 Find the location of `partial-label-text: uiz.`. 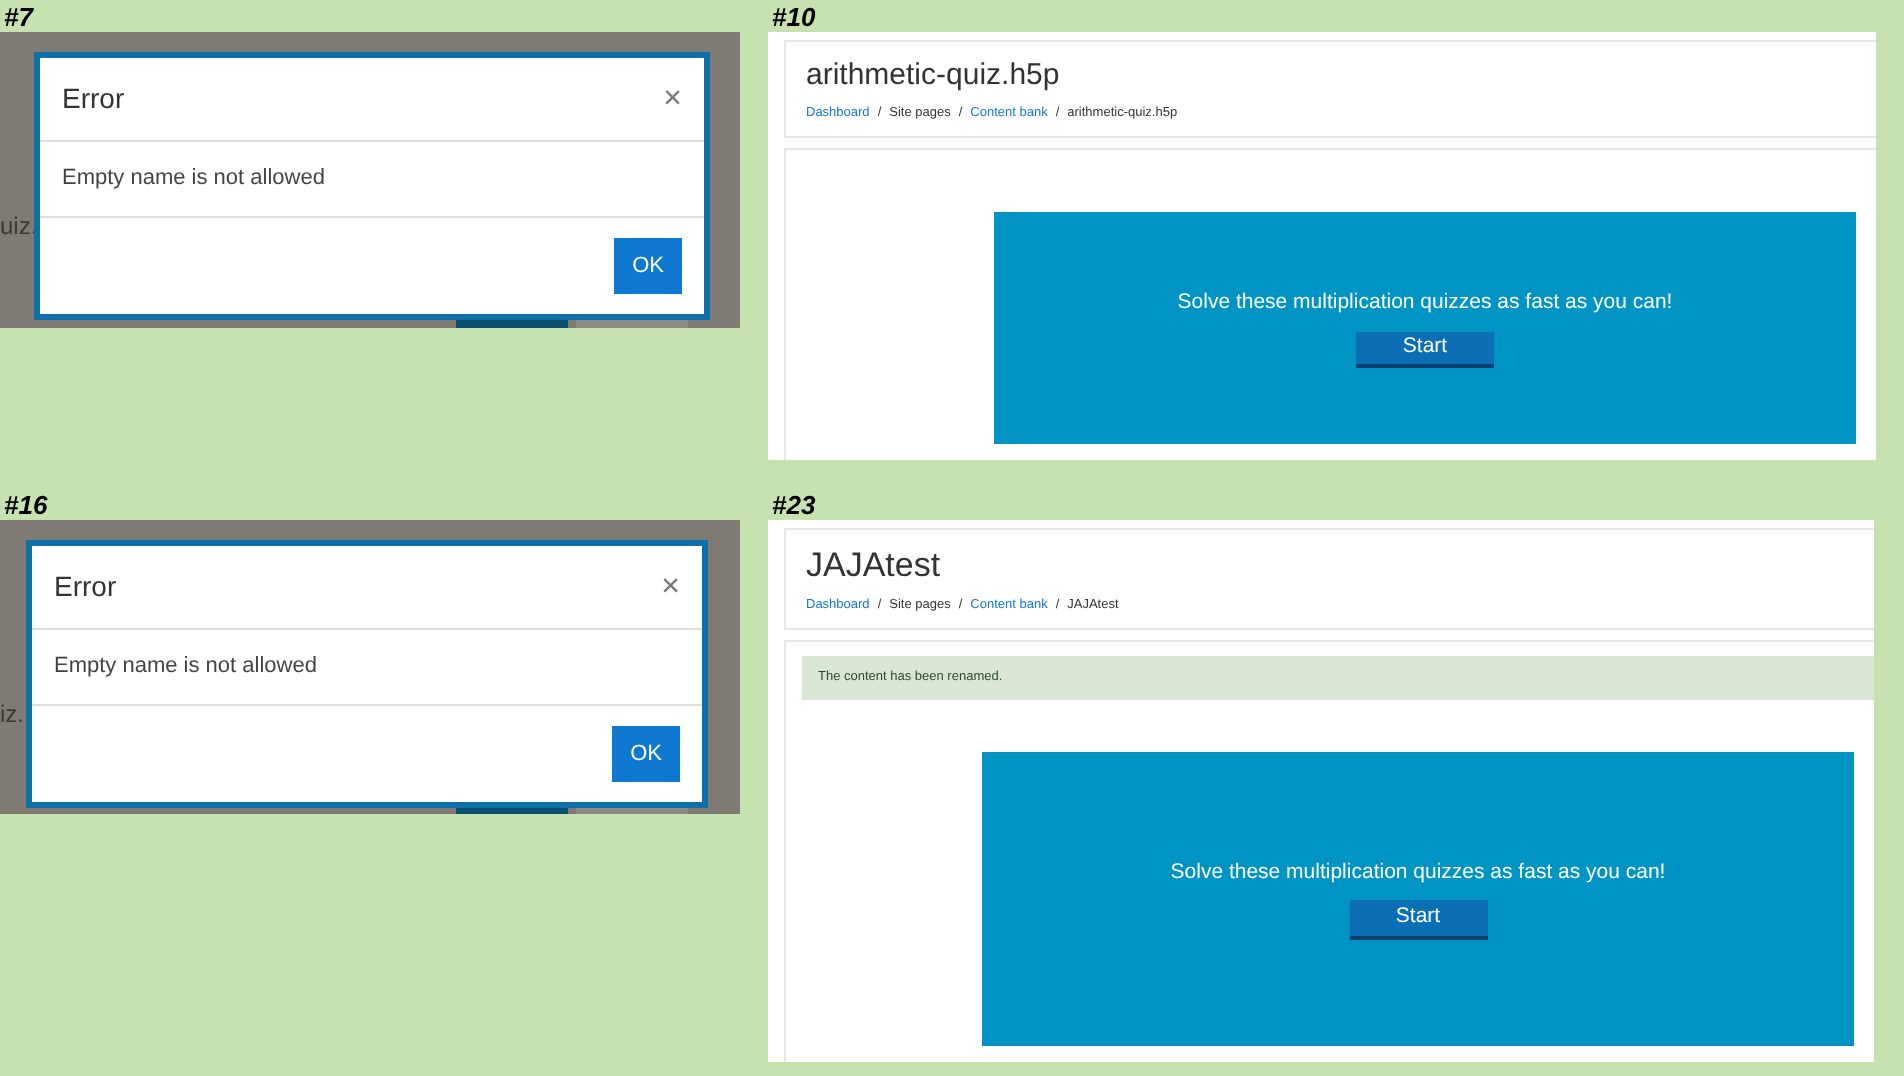

partial-label-text: uiz. is located at coordinates (19, 227).